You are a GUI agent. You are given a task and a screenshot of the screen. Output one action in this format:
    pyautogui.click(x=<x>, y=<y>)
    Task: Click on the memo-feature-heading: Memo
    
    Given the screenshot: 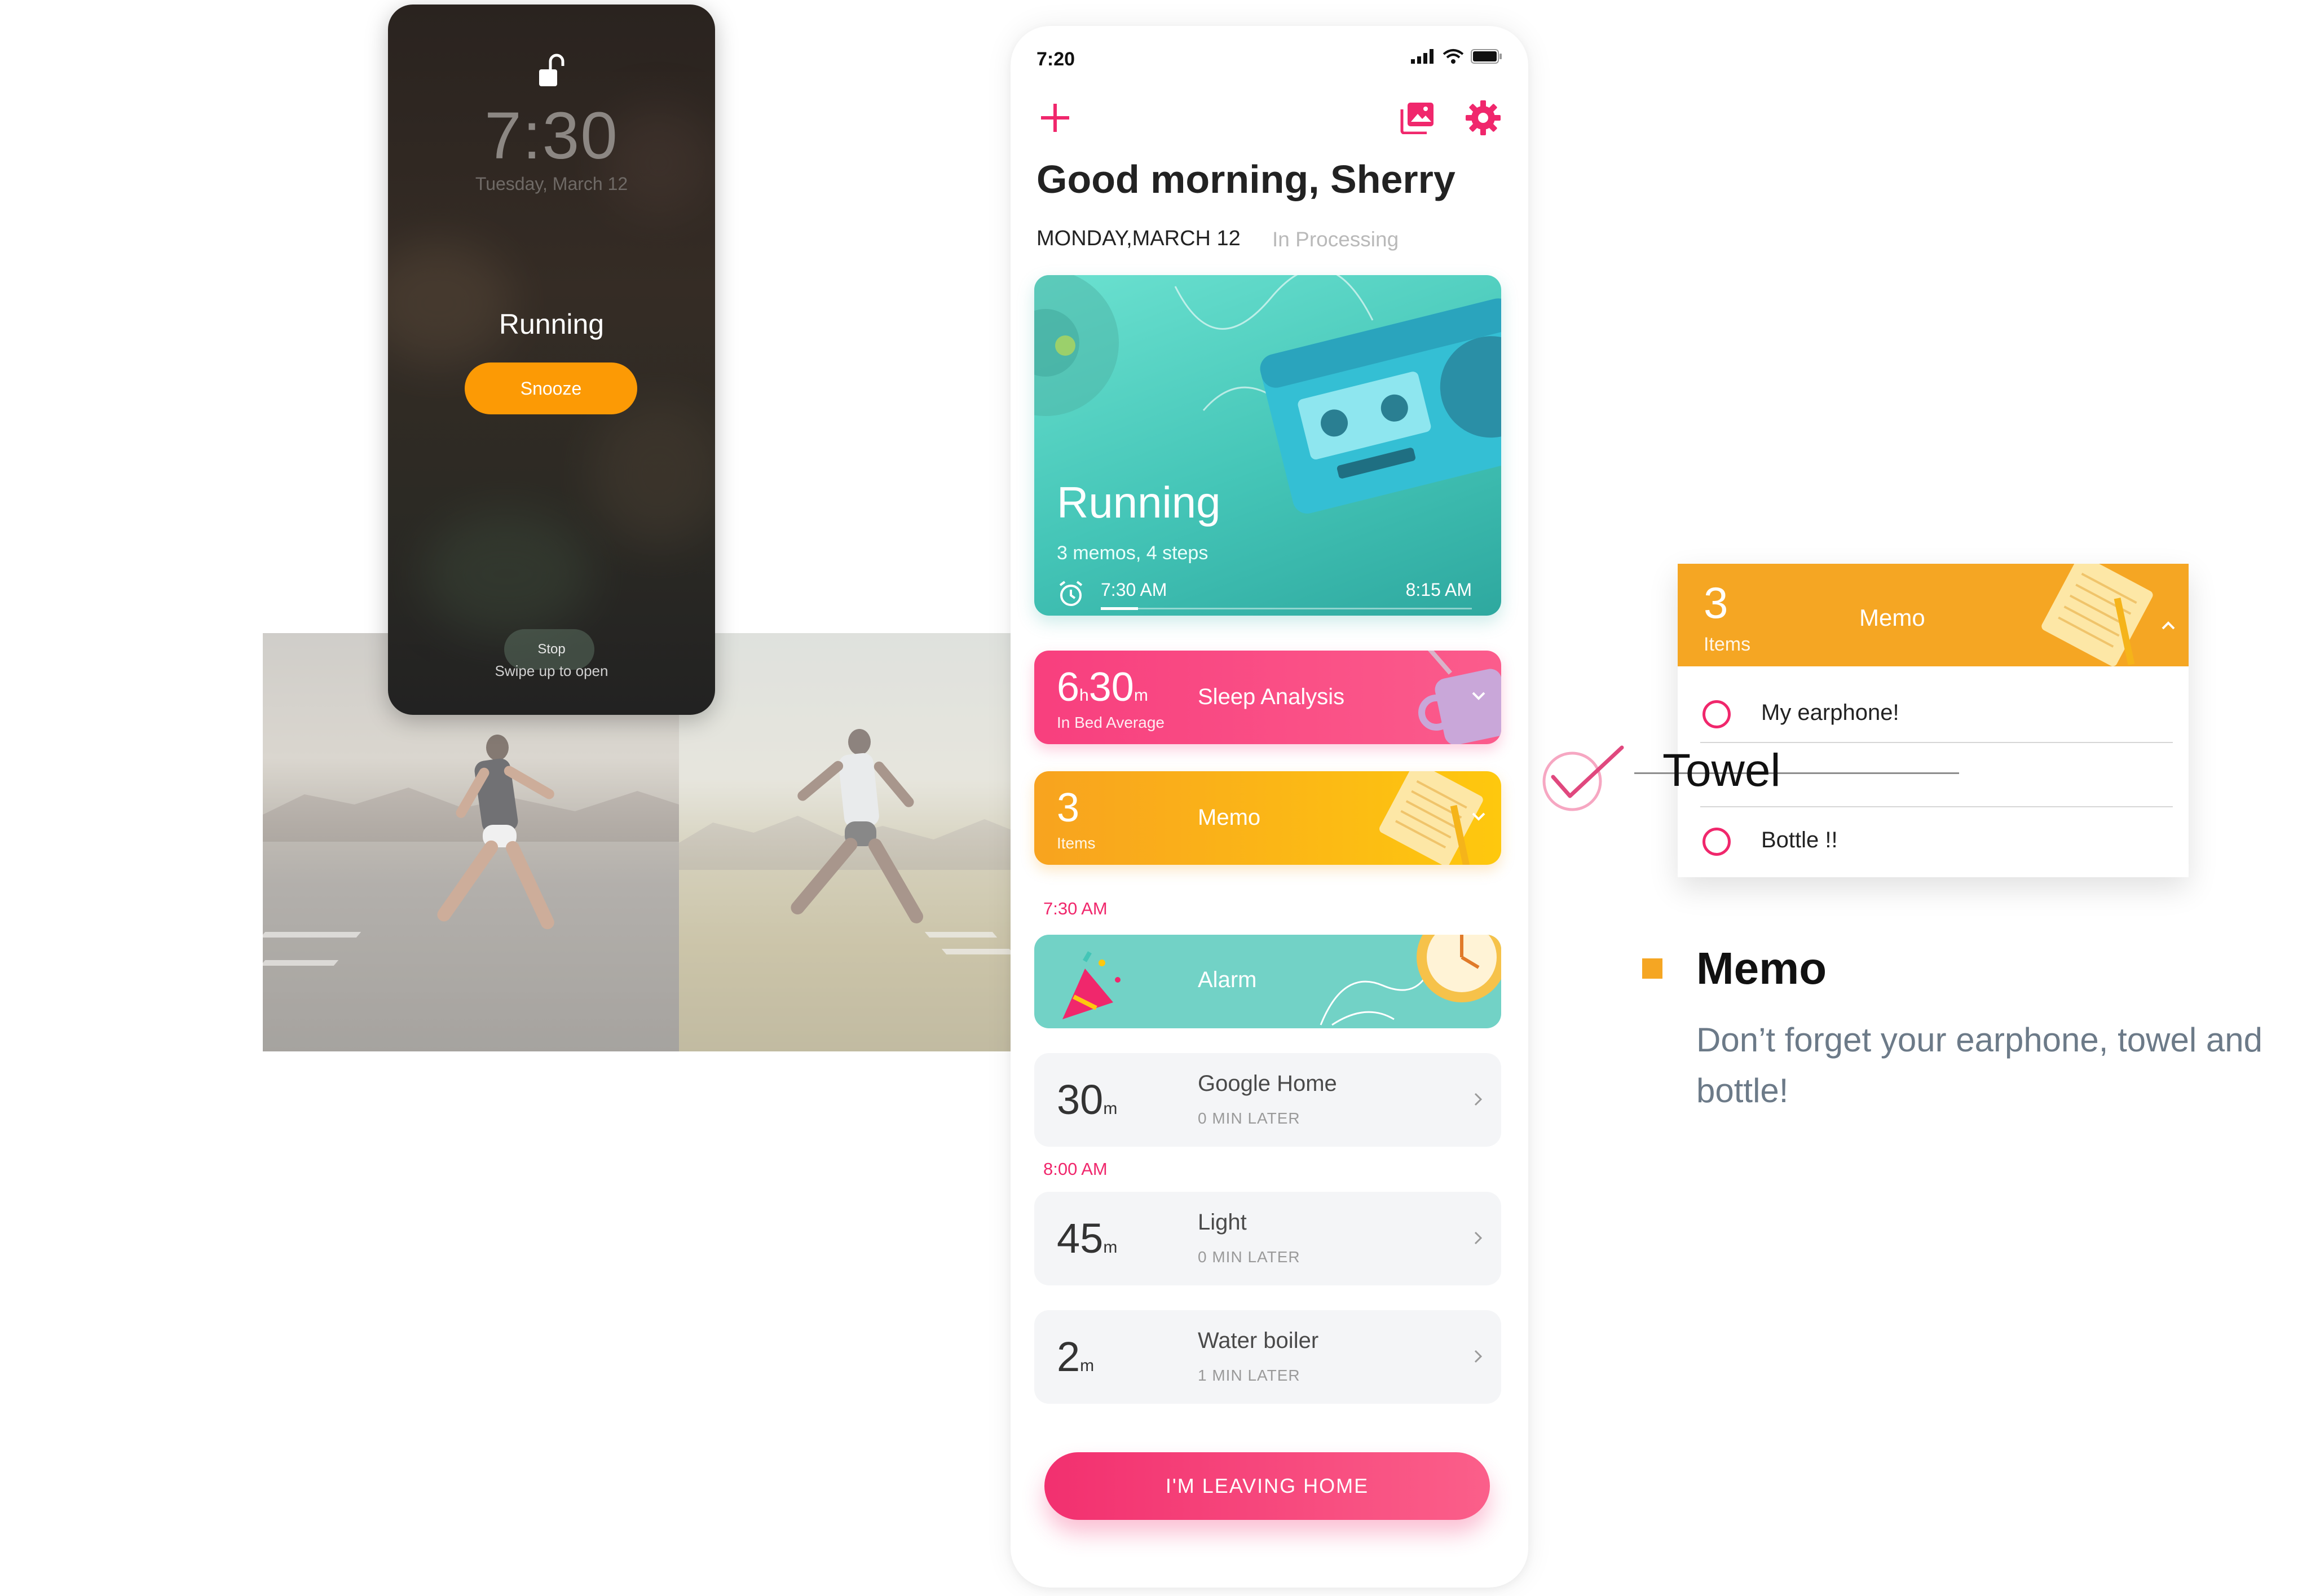 What is the action you would take?
    pyautogui.click(x=1761, y=968)
    